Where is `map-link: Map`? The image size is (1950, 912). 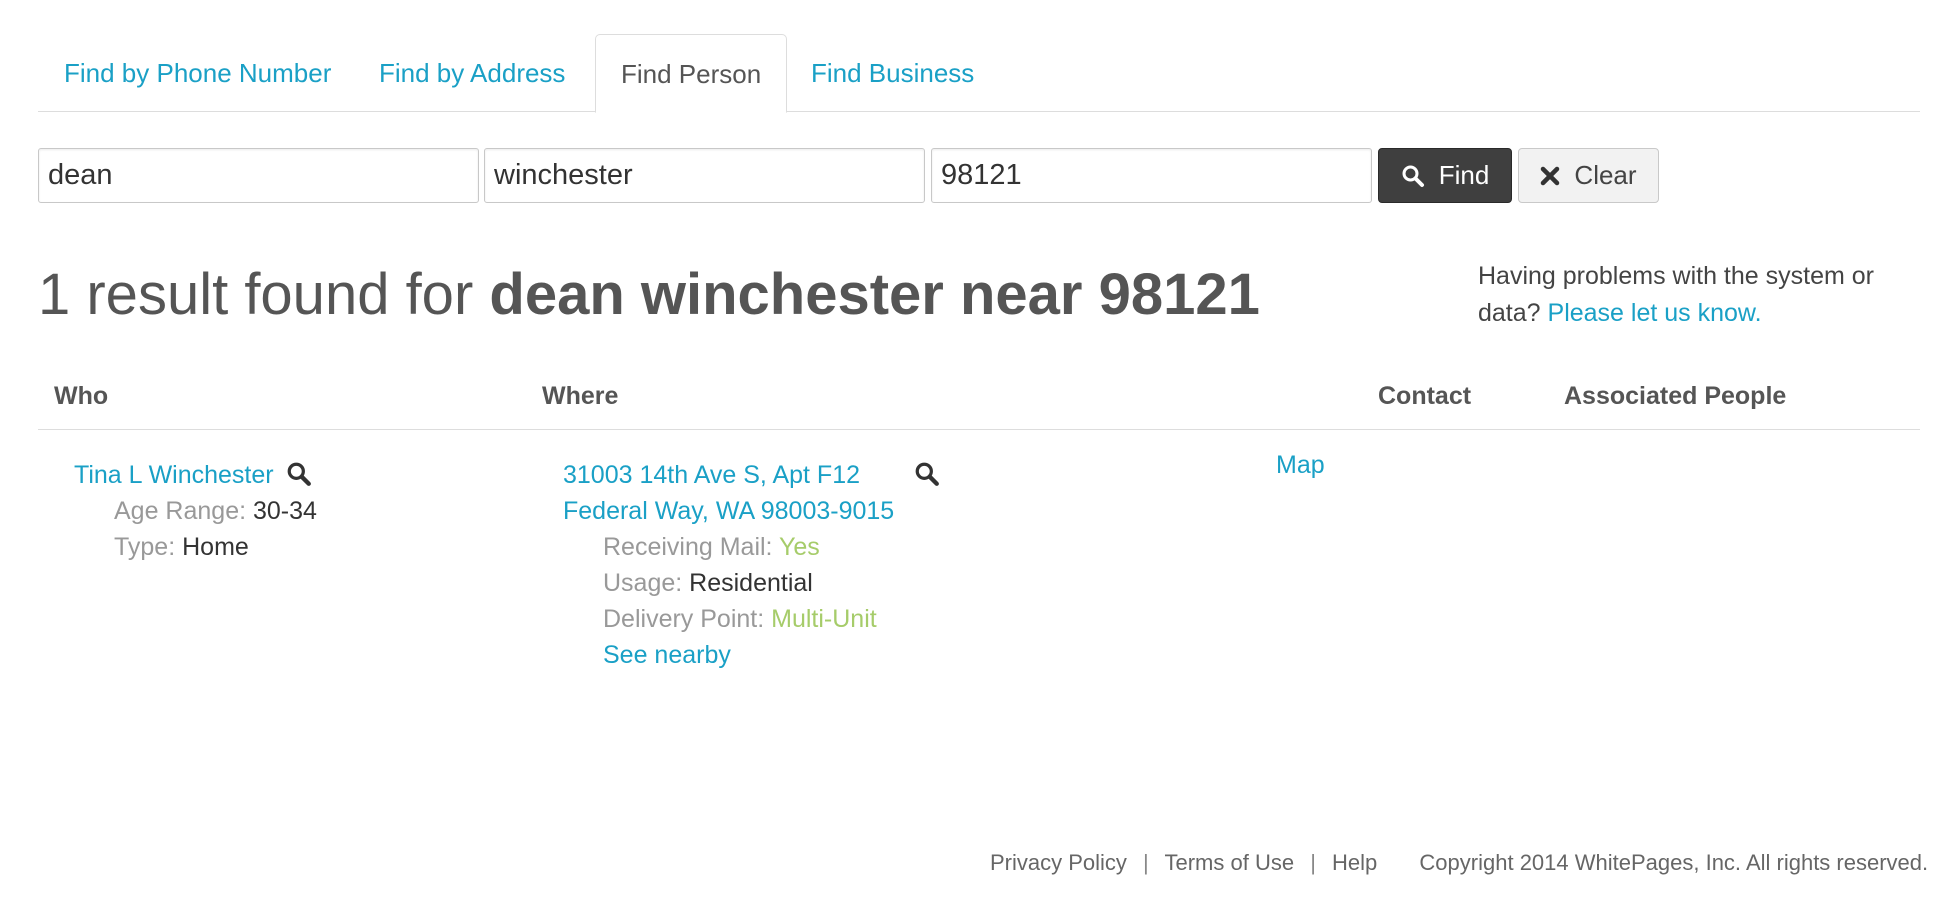
map-link: Map is located at coordinates (1300, 465).